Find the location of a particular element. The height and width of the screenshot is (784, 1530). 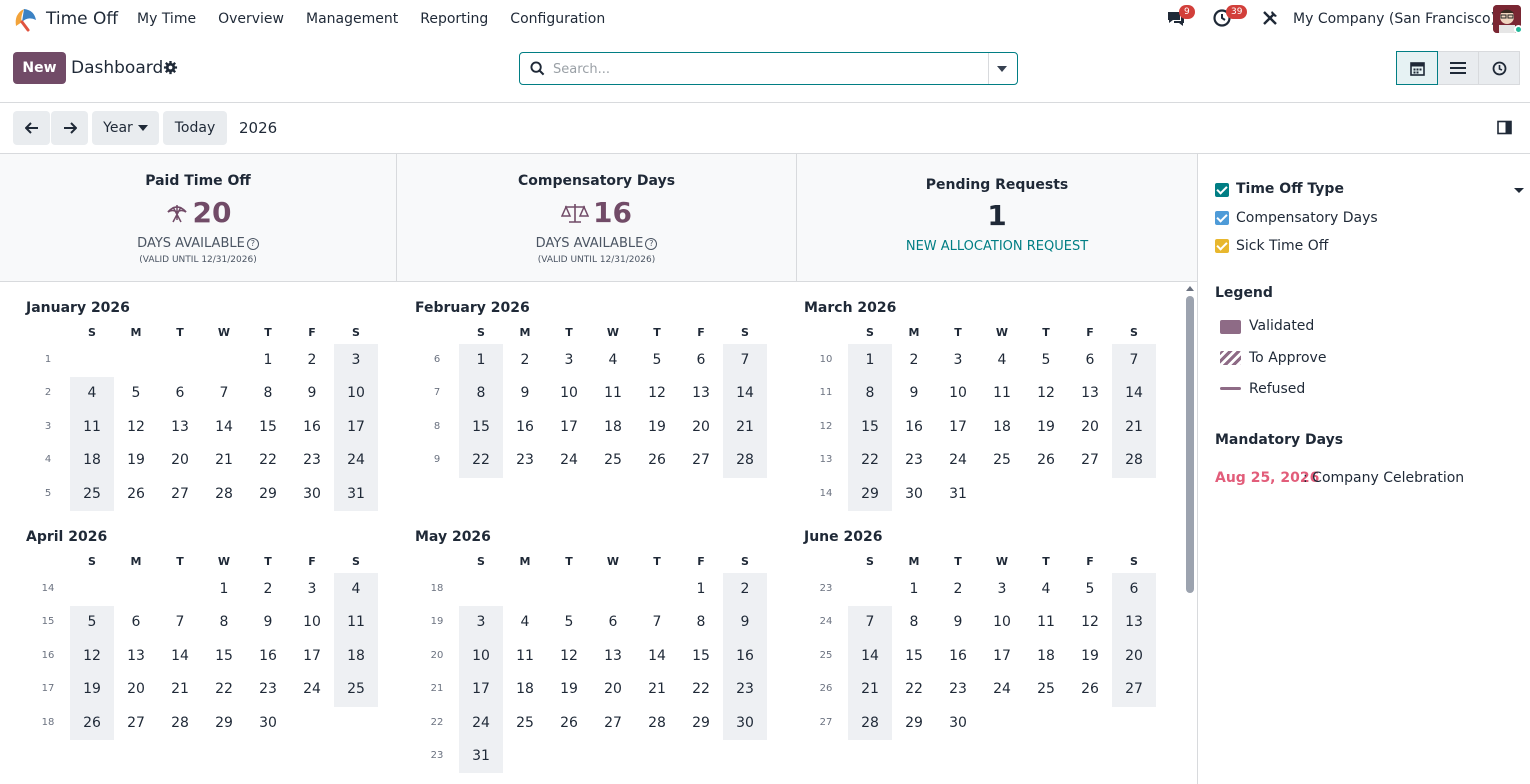

calendar-day: 8 is located at coordinates (268, 393).